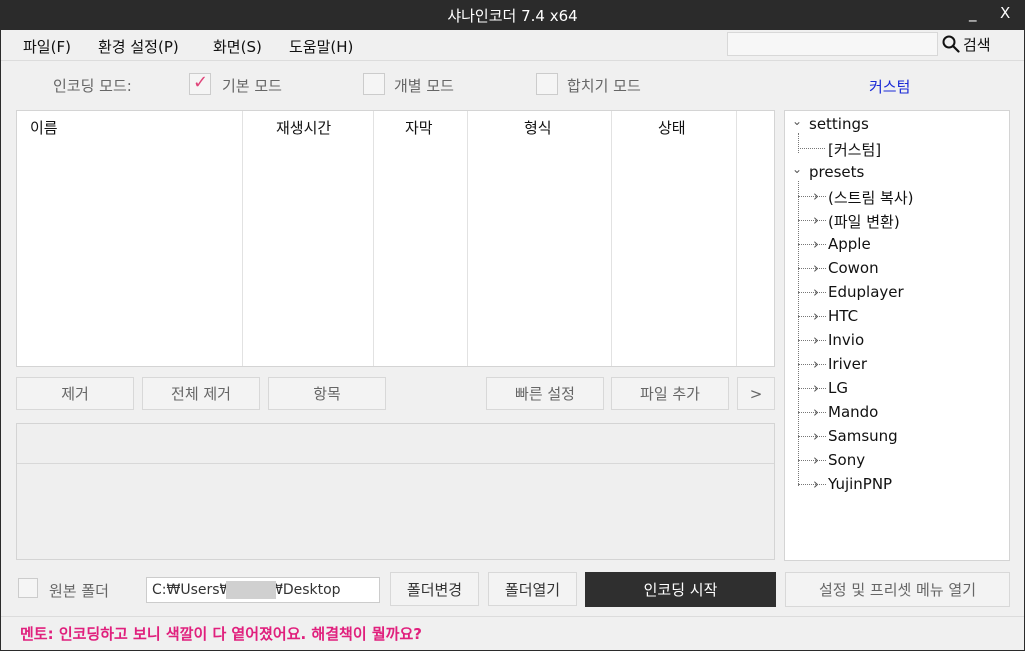  What do you see at coordinates (532, 589) in the screenshot?
I see `open-folder-button: 폴더열기` at bounding box center [532, 589].